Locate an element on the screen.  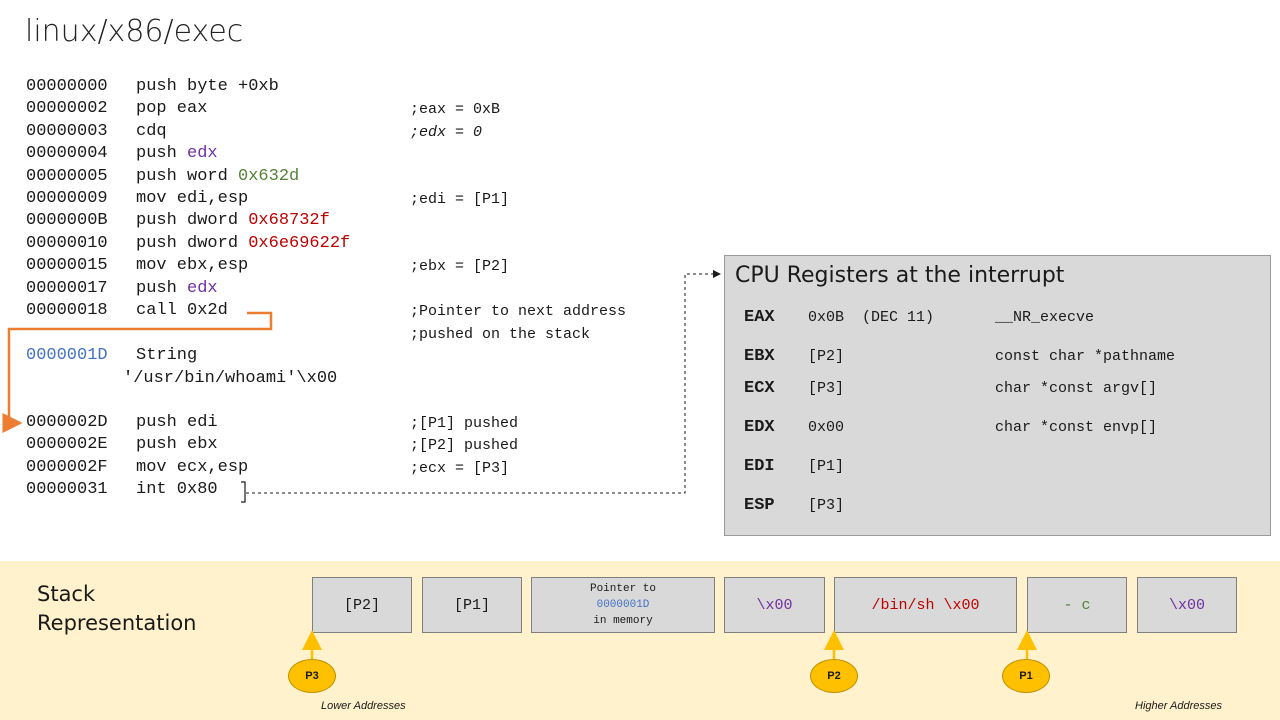
call-jump-arrow is located at coordinates (137, 372).